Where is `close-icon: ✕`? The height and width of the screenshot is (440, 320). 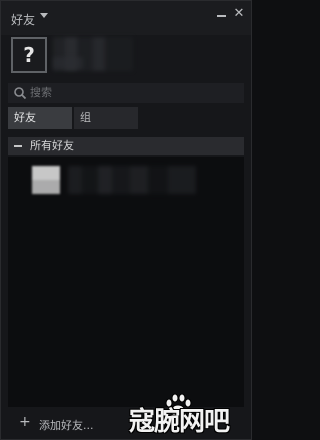 close-icon: ✕ is located at coordinates (239, 14).